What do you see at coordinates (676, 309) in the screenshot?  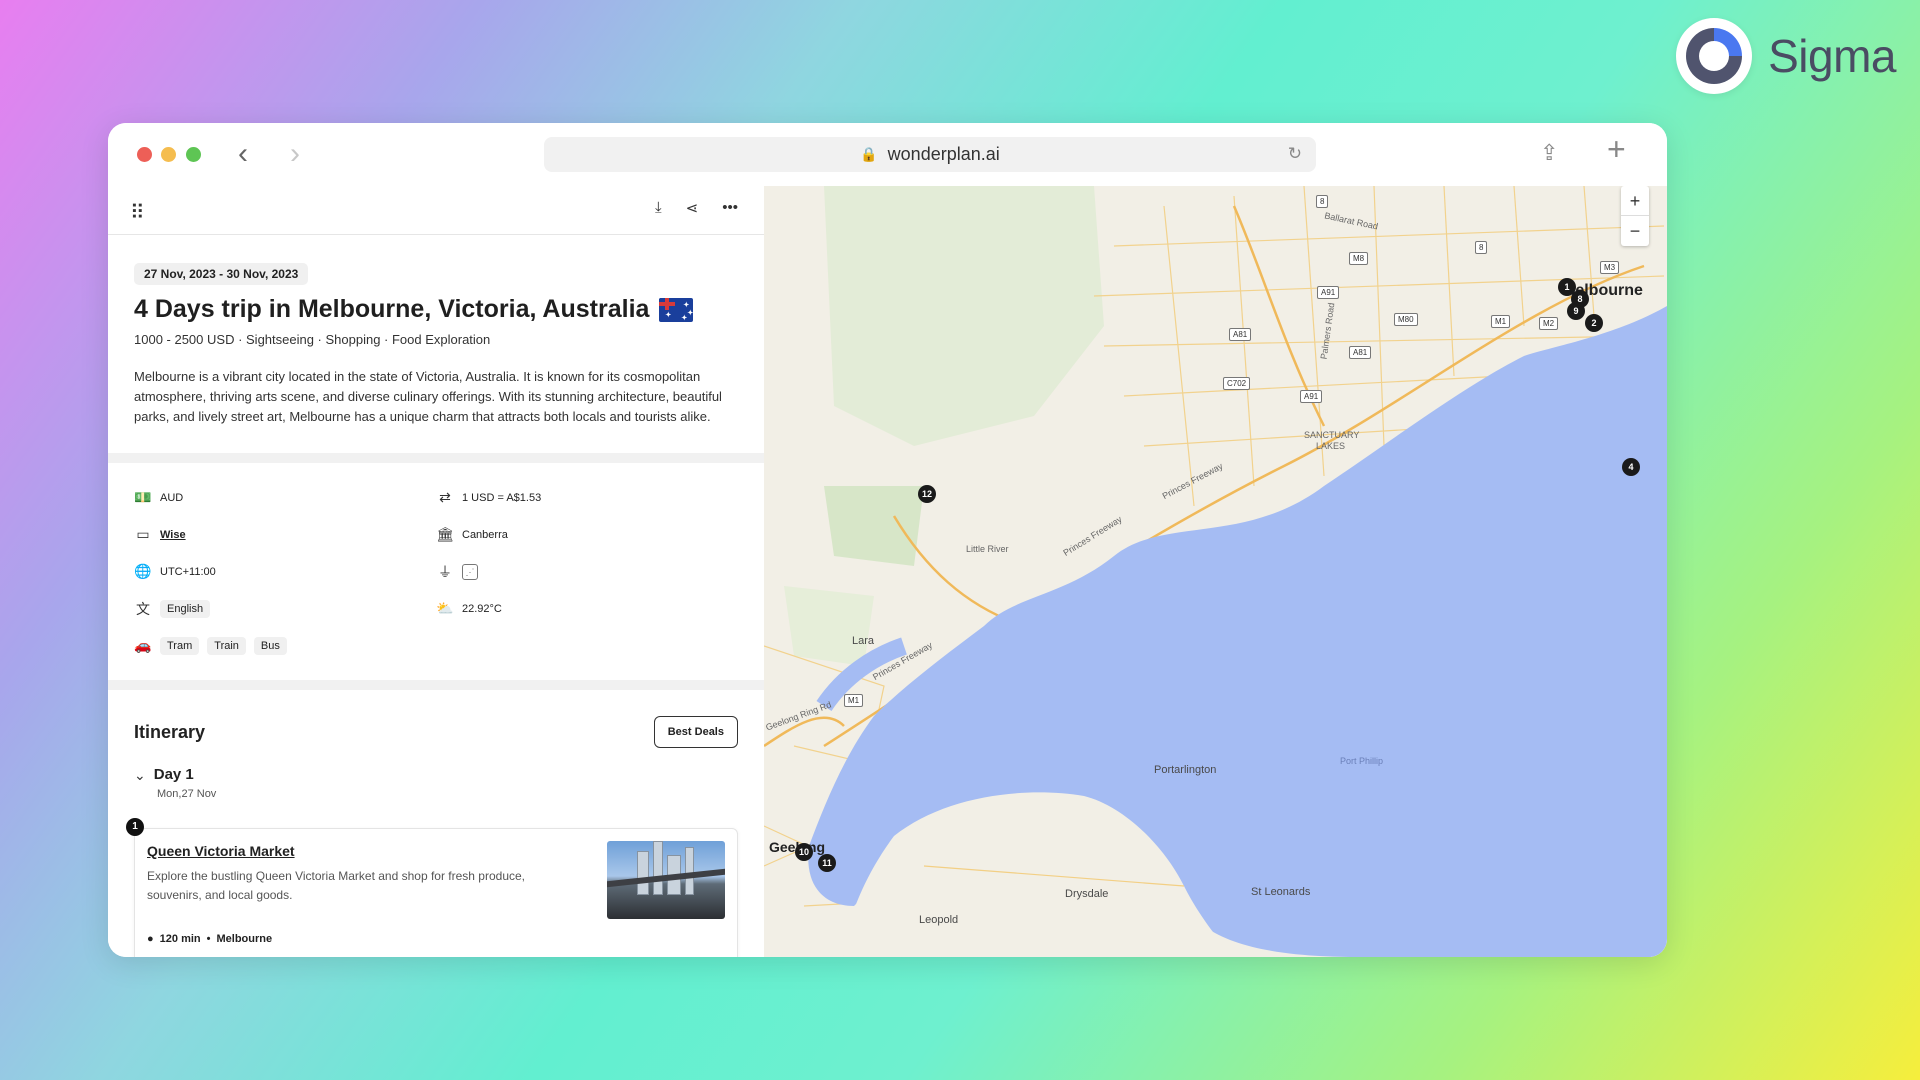 I see `australia-flag-icon: ✦ ✦ ✦ ✦` at bounding box center [676, 309].